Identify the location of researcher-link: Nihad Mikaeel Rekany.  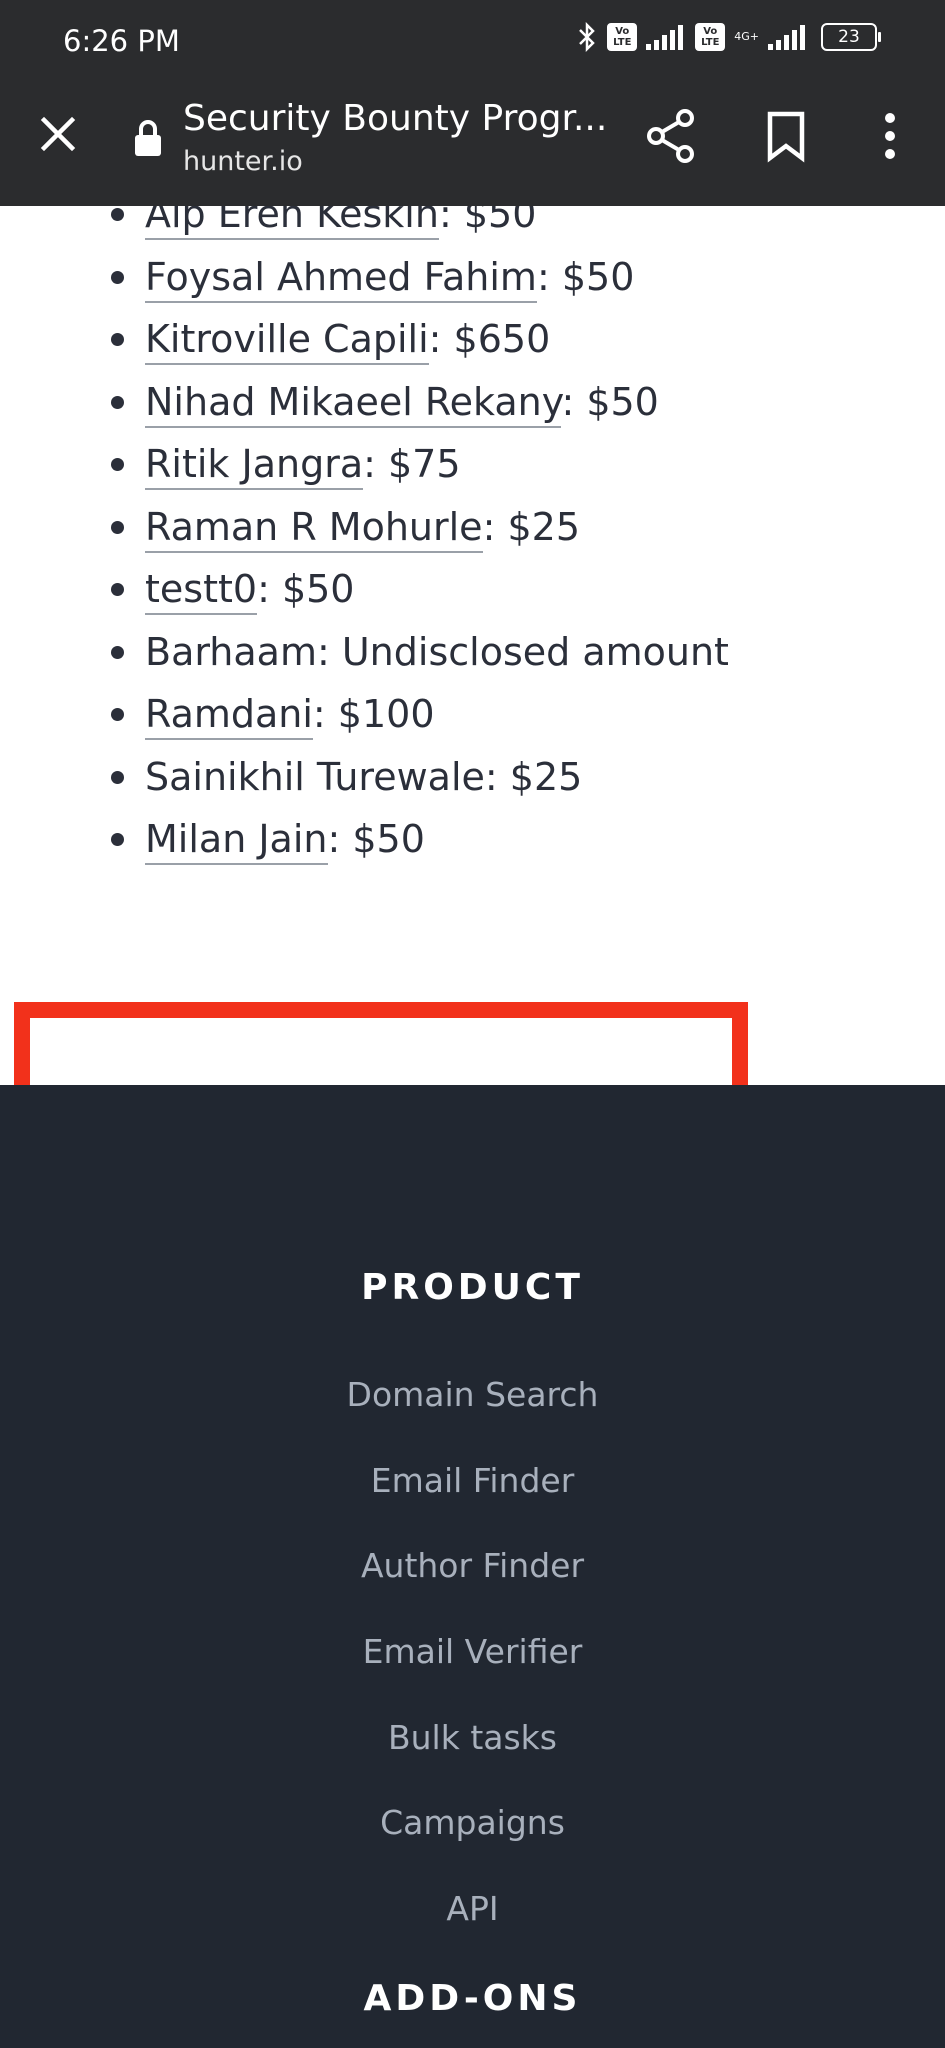
(353, 403).